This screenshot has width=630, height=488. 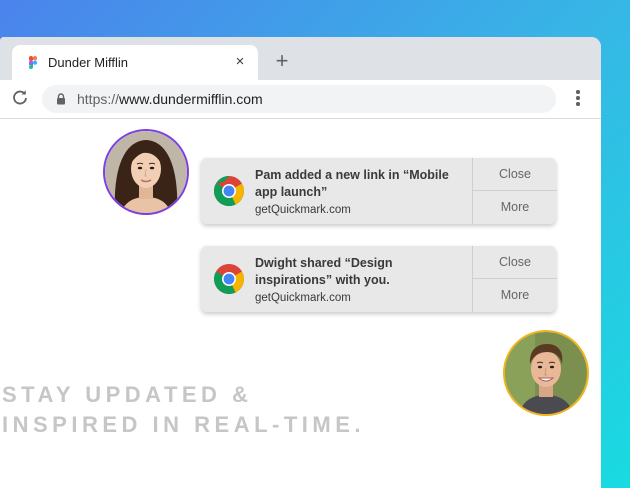 What do you see at coordinates (578, 99) in the screenshot?
I see `menu-icon` at bounding box center [578, 99].